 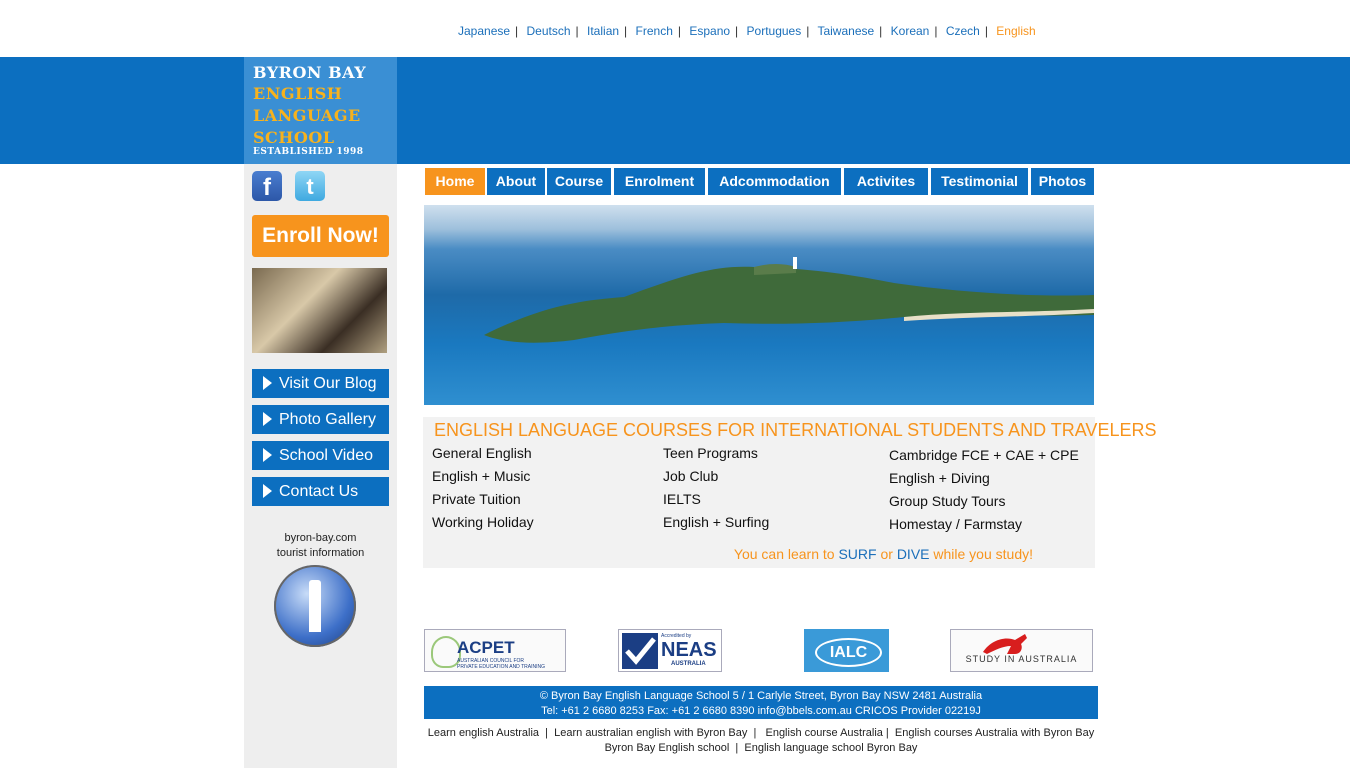 I want to click on course-link-private-tuition: Private Tuition, so click(x=483, y=499).